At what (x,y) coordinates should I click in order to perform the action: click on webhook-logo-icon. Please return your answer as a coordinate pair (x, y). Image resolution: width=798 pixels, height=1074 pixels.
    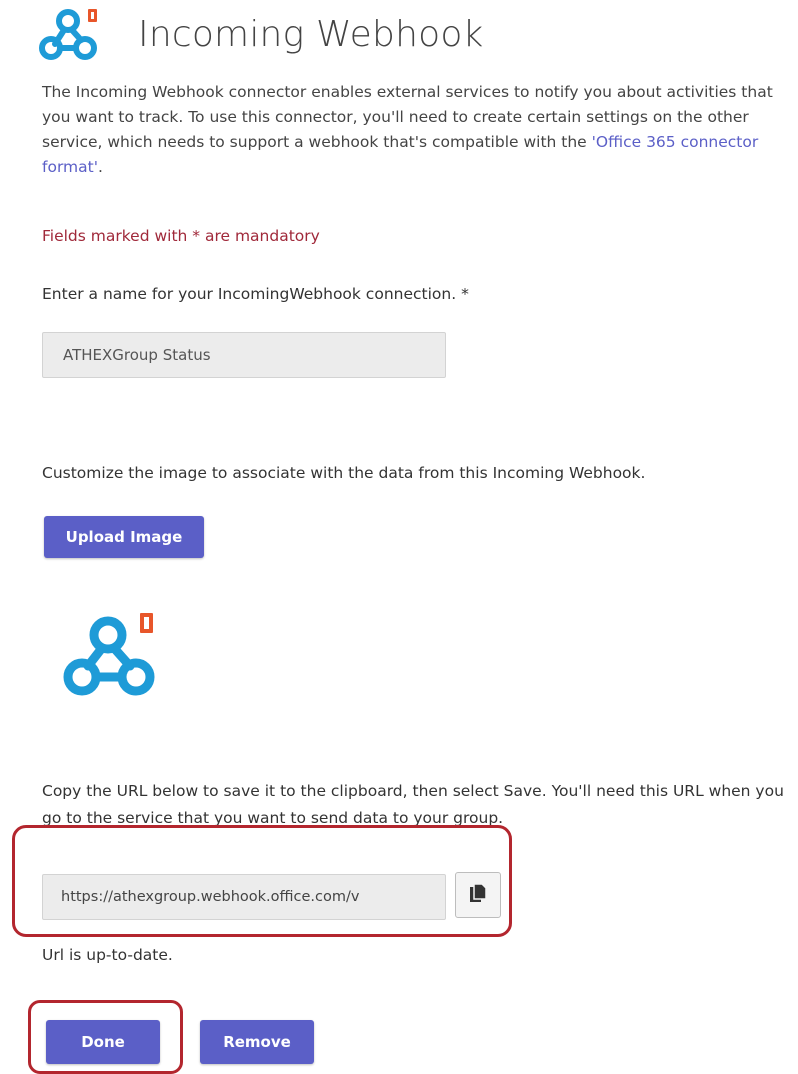
    Looking at the image, I should click on (71, 34).